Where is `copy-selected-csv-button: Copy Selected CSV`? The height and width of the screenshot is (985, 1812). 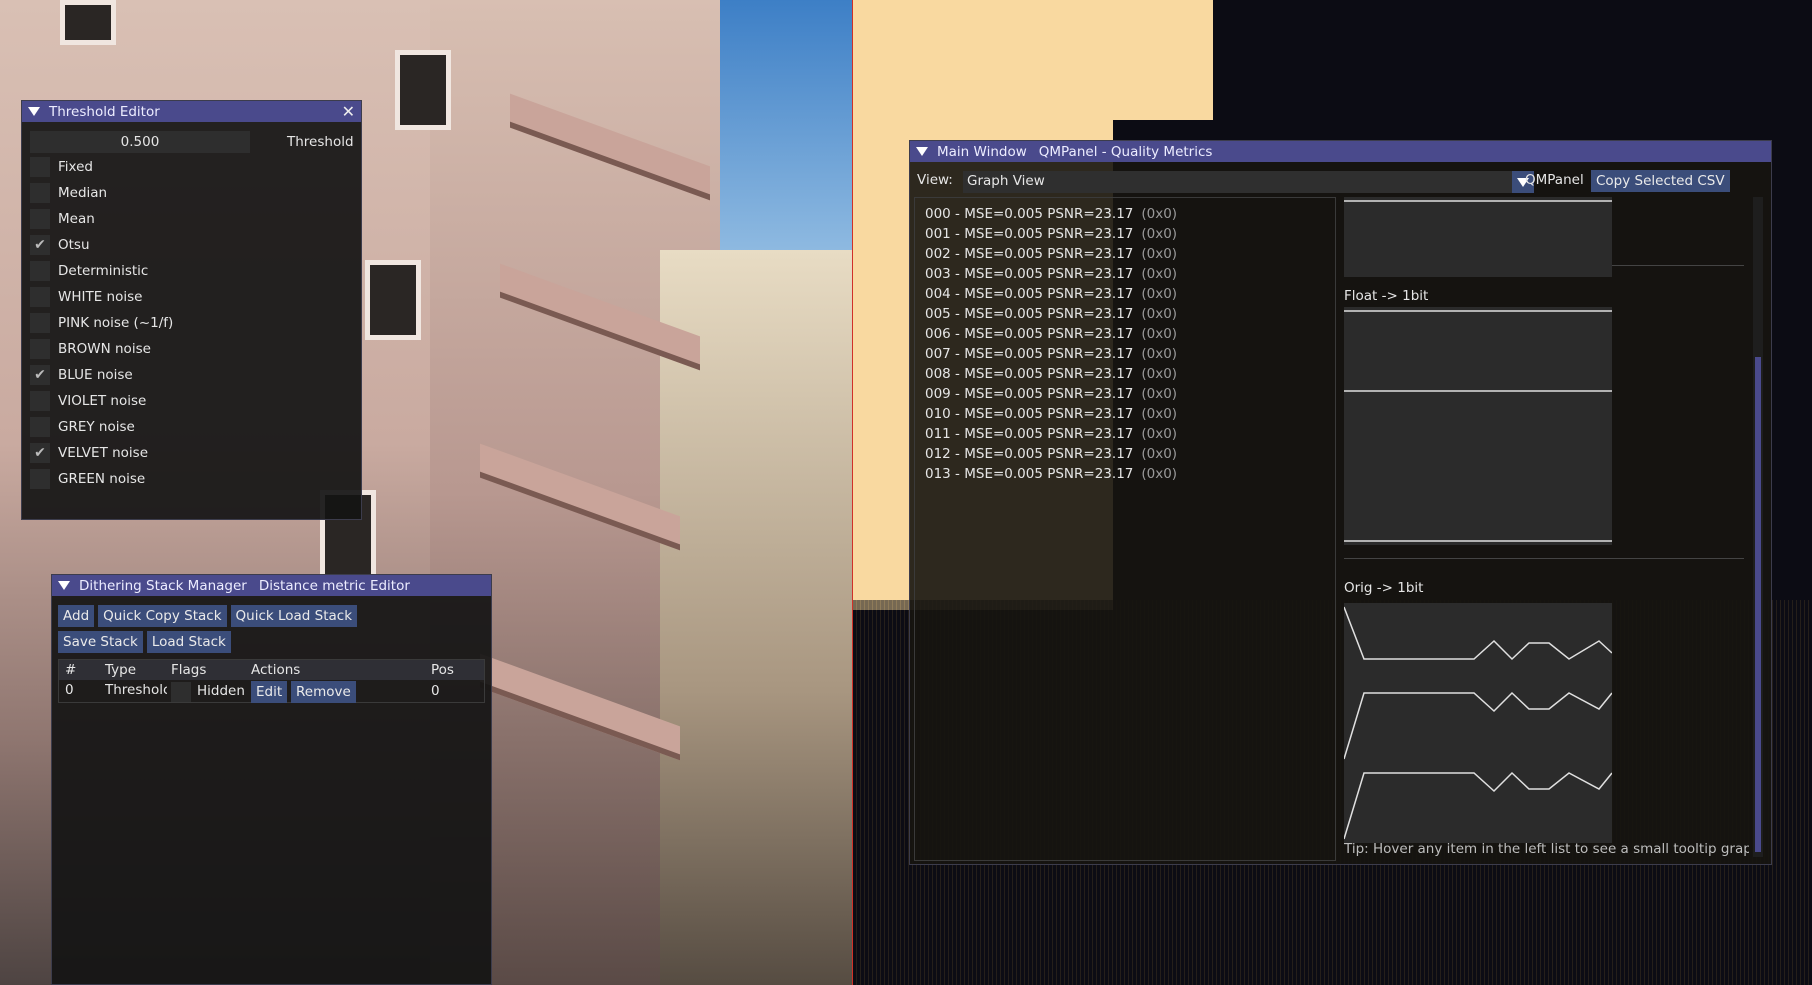
copy-selected-csv-button: Copy Selected CSV is located at coordinates (1660, 181).